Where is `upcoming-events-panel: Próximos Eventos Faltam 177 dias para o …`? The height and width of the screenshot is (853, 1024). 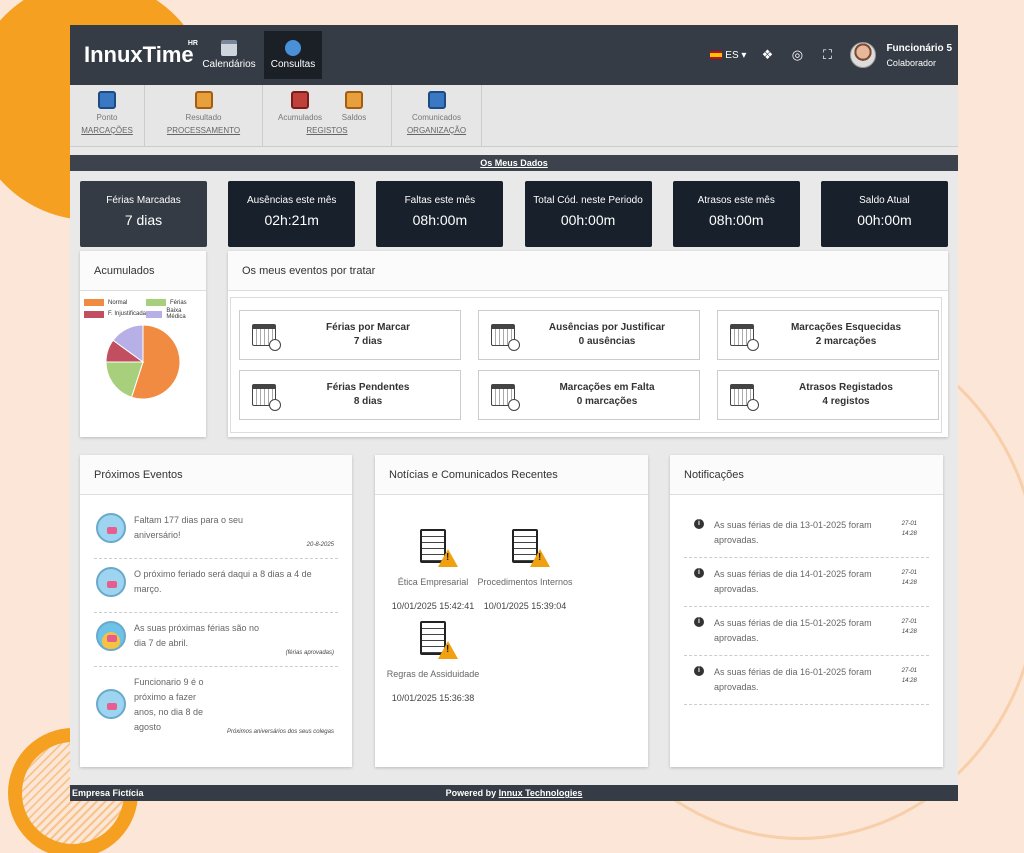
upcoming-events-panel: Próximos Eventos Faltam 177 dias para o … is located at coordinates (216, 611).